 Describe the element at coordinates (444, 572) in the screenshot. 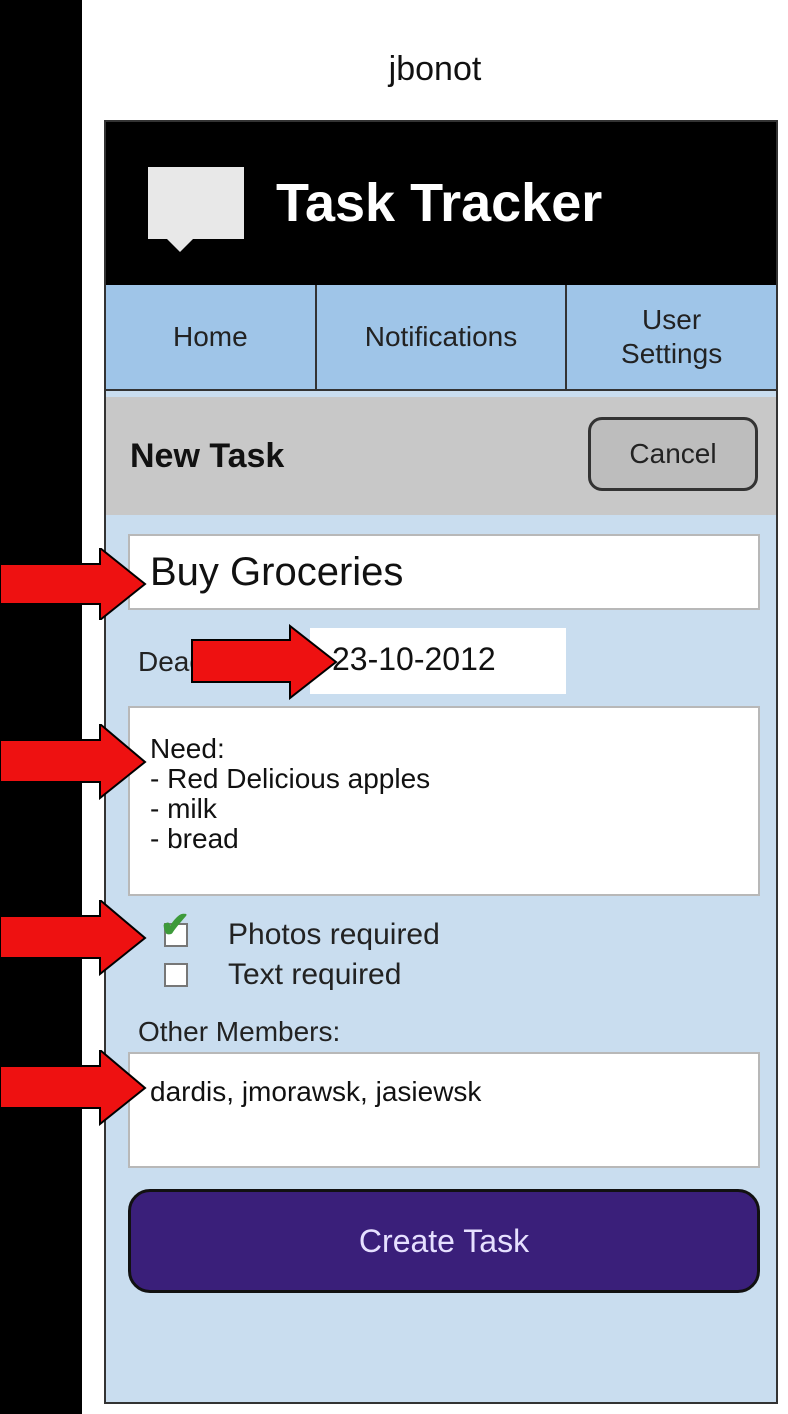

I see `task-name-input: Buy Groceries` at that location.